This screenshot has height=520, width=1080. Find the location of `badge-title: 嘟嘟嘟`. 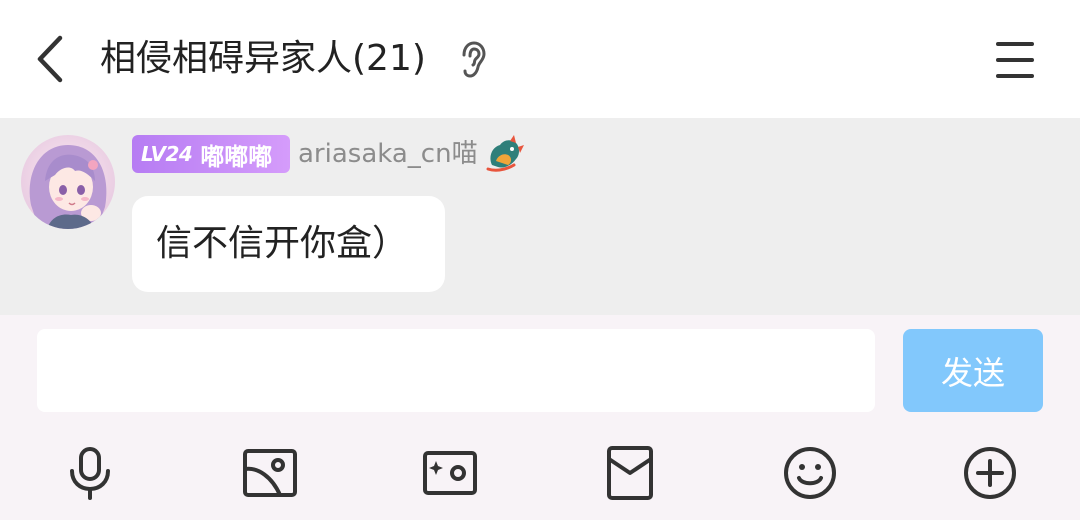

badge-title: 嘟嘟嘟 is located at coordinates (236, 156).